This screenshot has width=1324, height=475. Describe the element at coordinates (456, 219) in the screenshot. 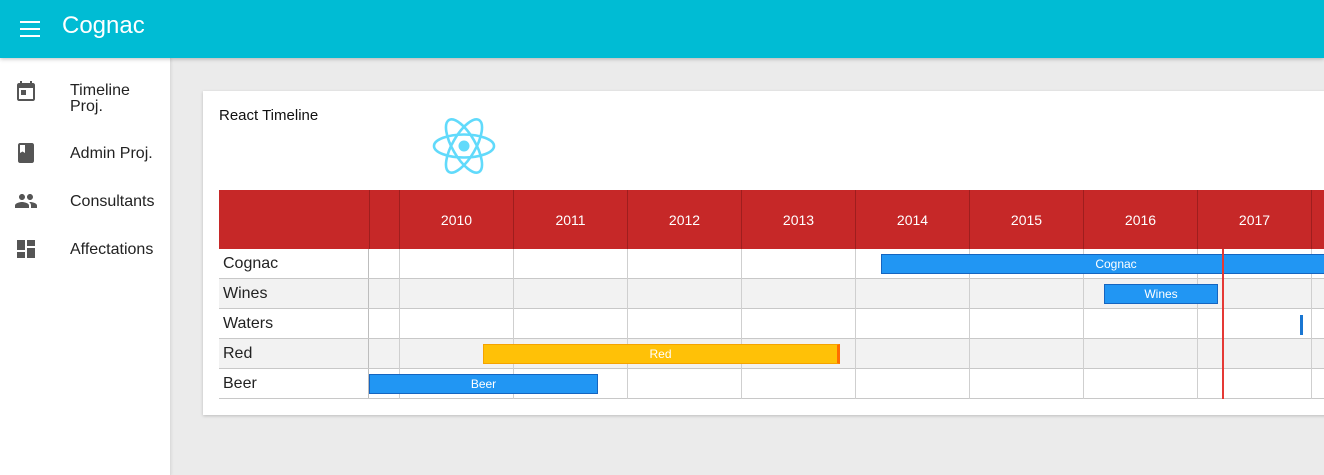

I see `year-header: 2010` at that location.